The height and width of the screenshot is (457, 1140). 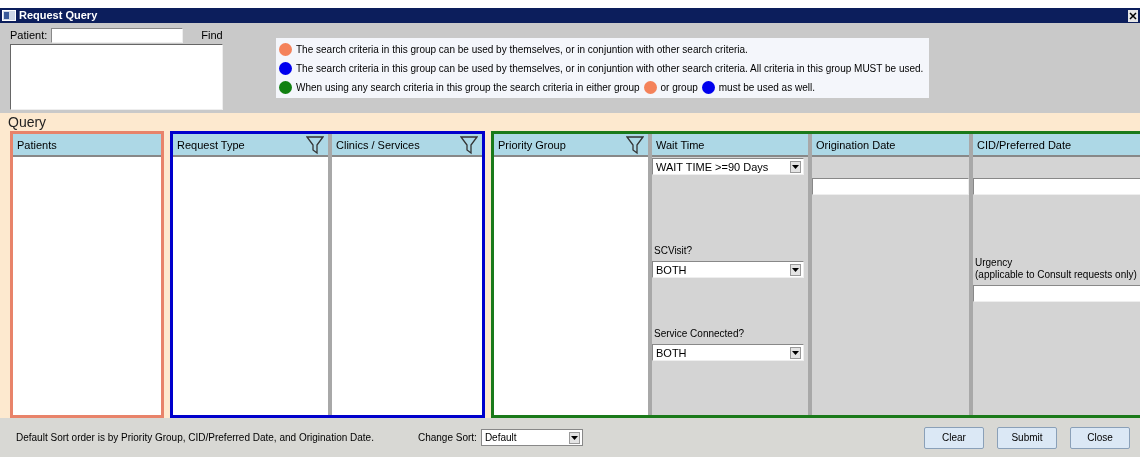 I want to click on footer-button: Clear, so click(x=954, y=437).